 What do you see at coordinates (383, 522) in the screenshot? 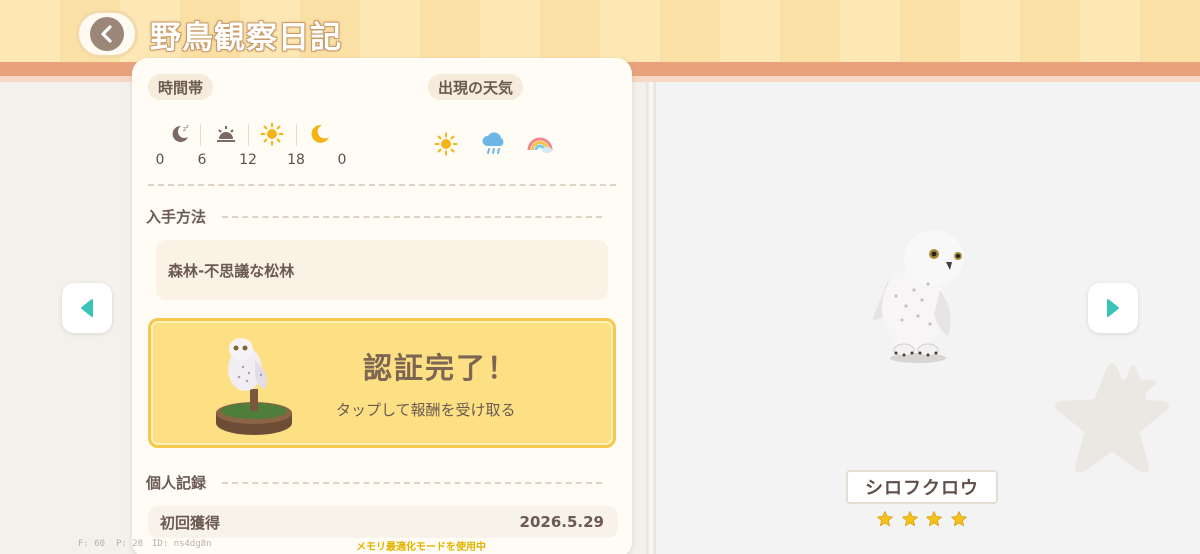
I see `record-row-first-obtained: 初回獲得 2026.5.29` at bounding box center [383, 522].